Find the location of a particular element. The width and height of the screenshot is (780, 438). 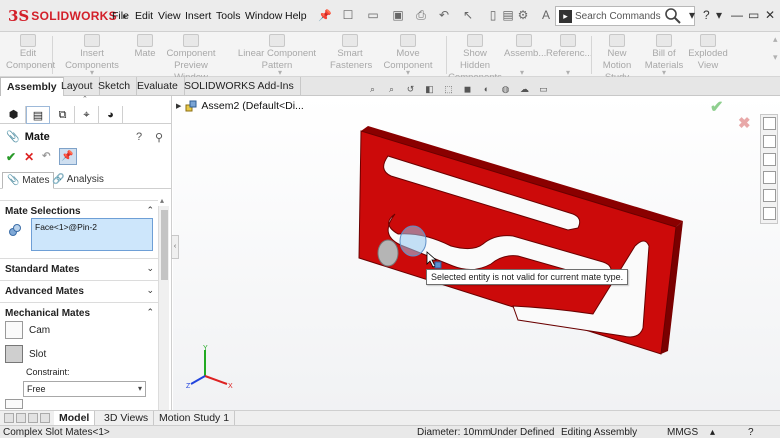

tab-solidworks-addins: SOLIDWORKS Add-Ins is located at coordinates (239, 86).